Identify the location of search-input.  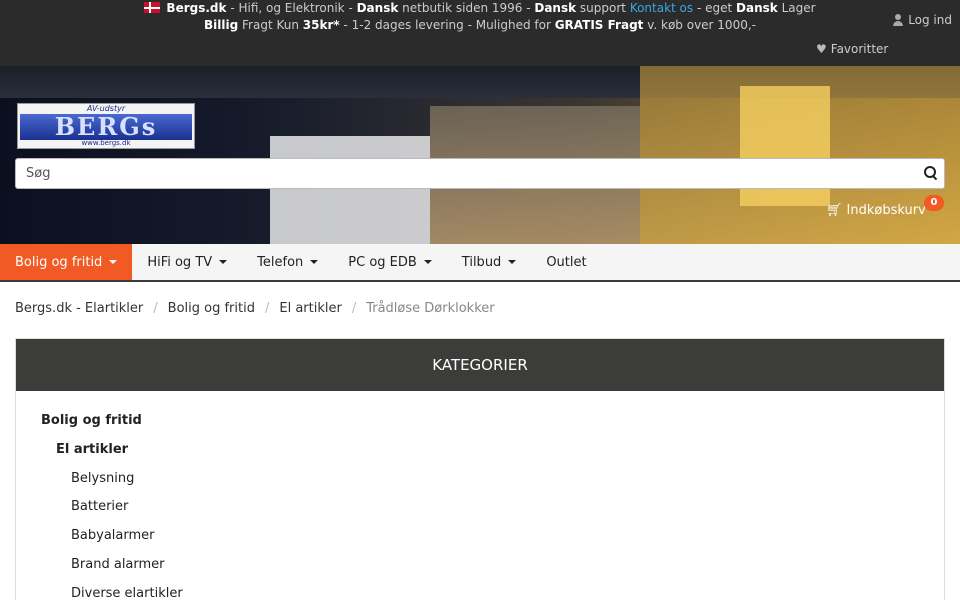
(456, 173).